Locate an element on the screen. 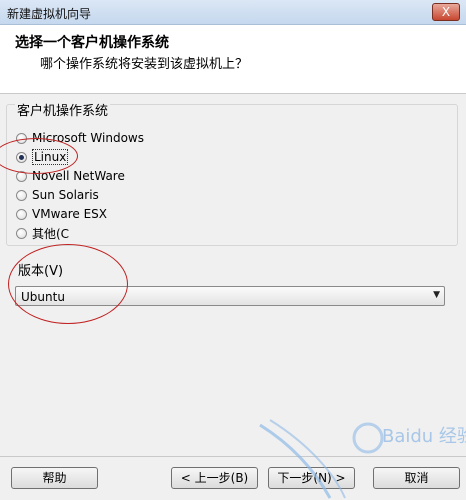 This screenshot has height=500, width=466. radio-label: VMware ESX is located at coordinates (70, 214).